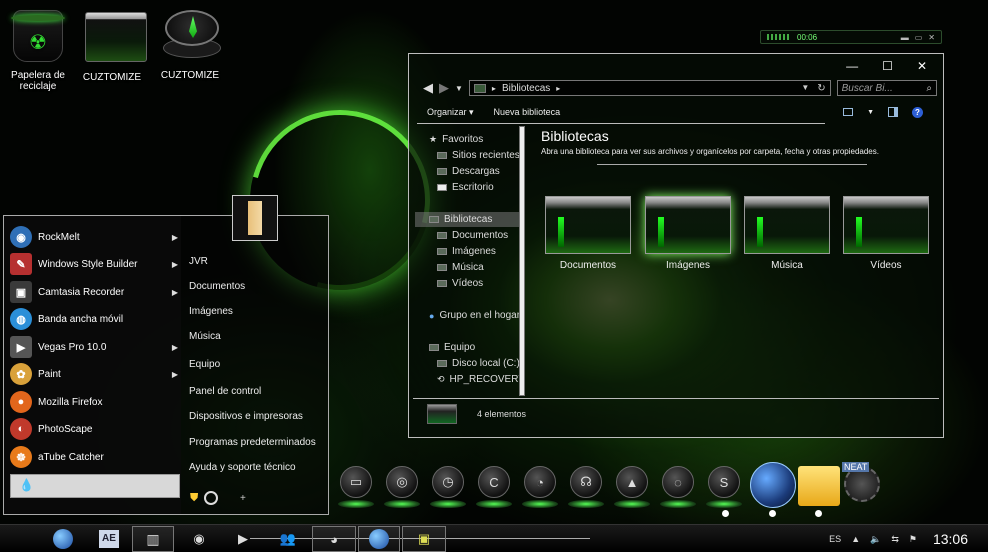 Image resolution: width=988 pixels, height=552 pixels. What do you see at coordinates (886, 233) in the screenshot?
I see `library-videos: Vídeos` at bounding box center [886, 233].